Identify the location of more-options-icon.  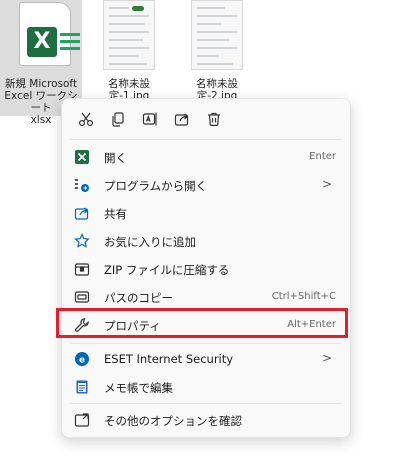
(82, 420).